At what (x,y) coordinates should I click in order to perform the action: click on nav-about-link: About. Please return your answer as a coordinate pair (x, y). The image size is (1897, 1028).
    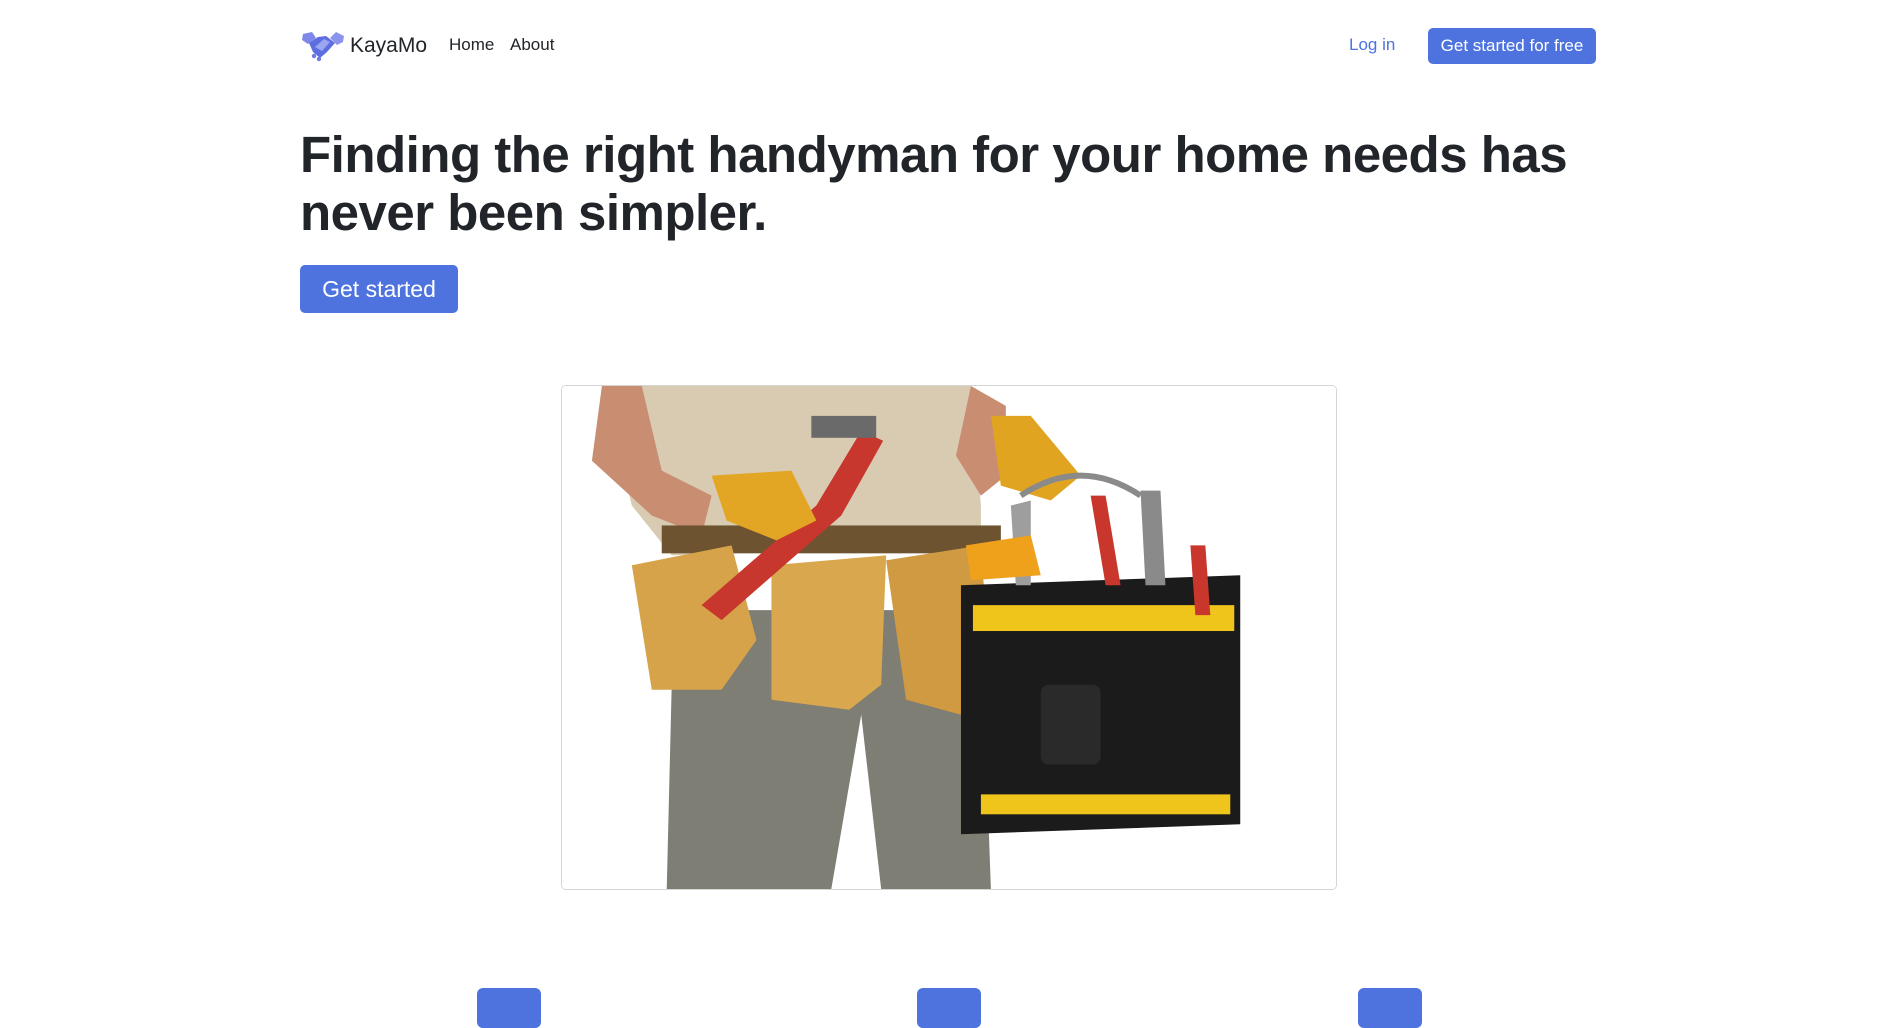
    Looking at the image, I should click on (532, 45).